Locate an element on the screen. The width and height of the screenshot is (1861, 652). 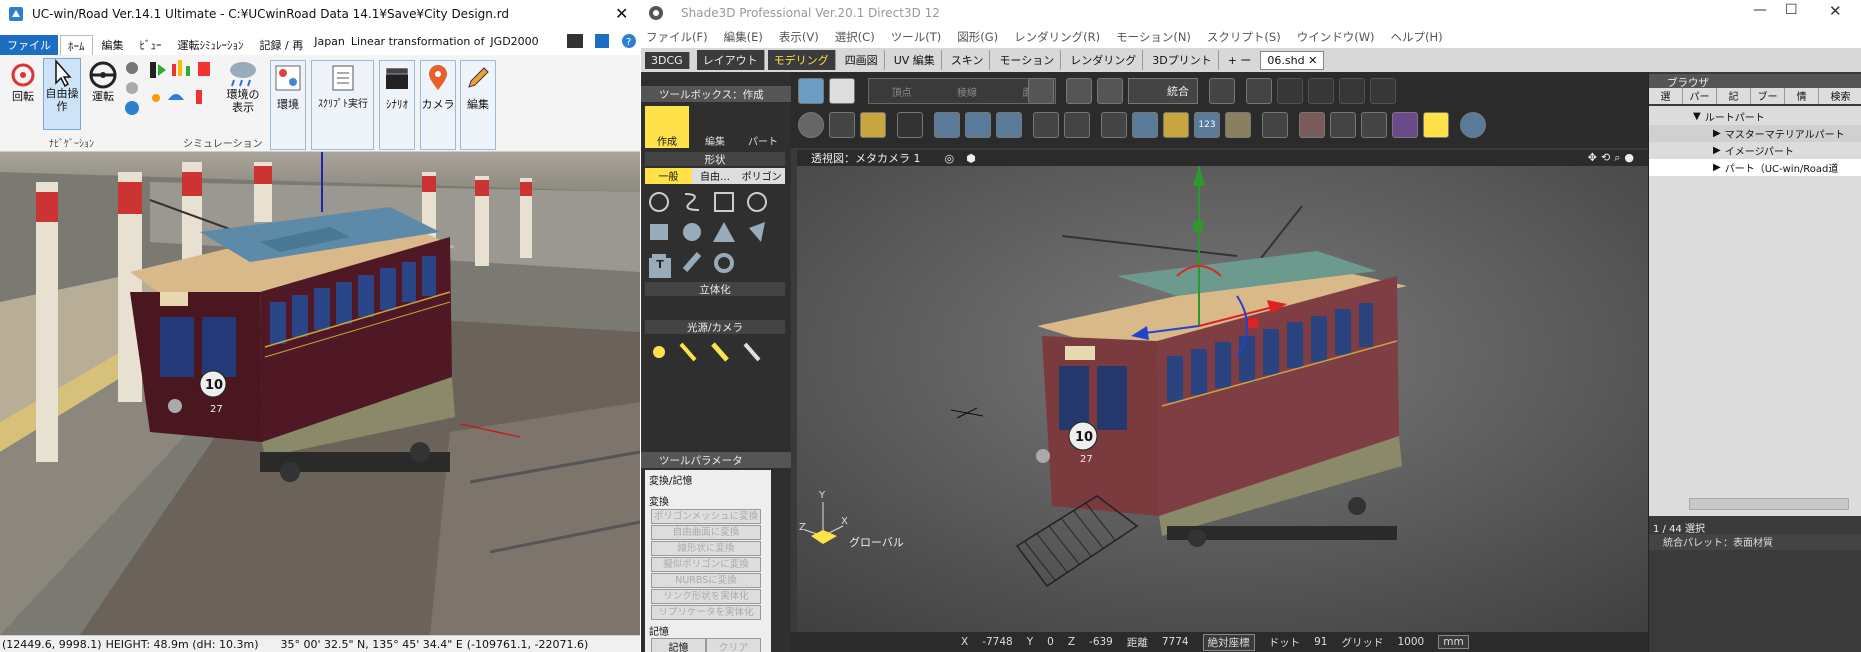
rotate-tool-icon is located at coordinates (1079, 91).